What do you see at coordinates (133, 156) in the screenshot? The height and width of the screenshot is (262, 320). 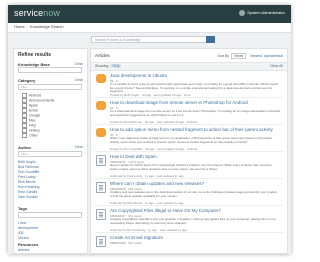 I see `result-title-link: How to Deal with Spam` at bounding box center [133, 156].